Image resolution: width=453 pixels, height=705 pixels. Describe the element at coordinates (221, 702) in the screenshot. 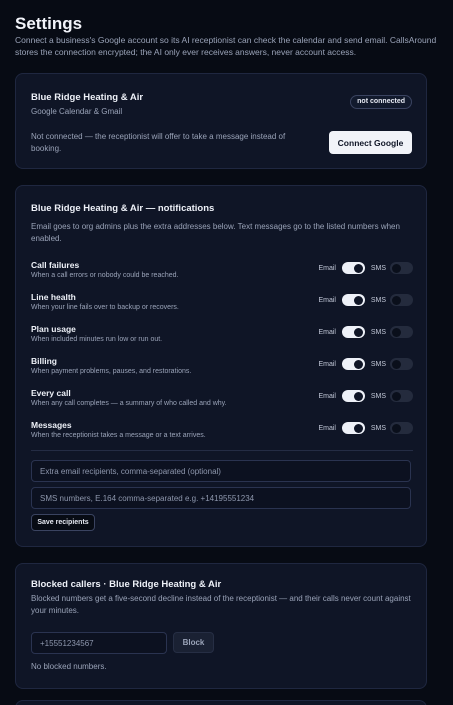

I see `next-card` at that location.